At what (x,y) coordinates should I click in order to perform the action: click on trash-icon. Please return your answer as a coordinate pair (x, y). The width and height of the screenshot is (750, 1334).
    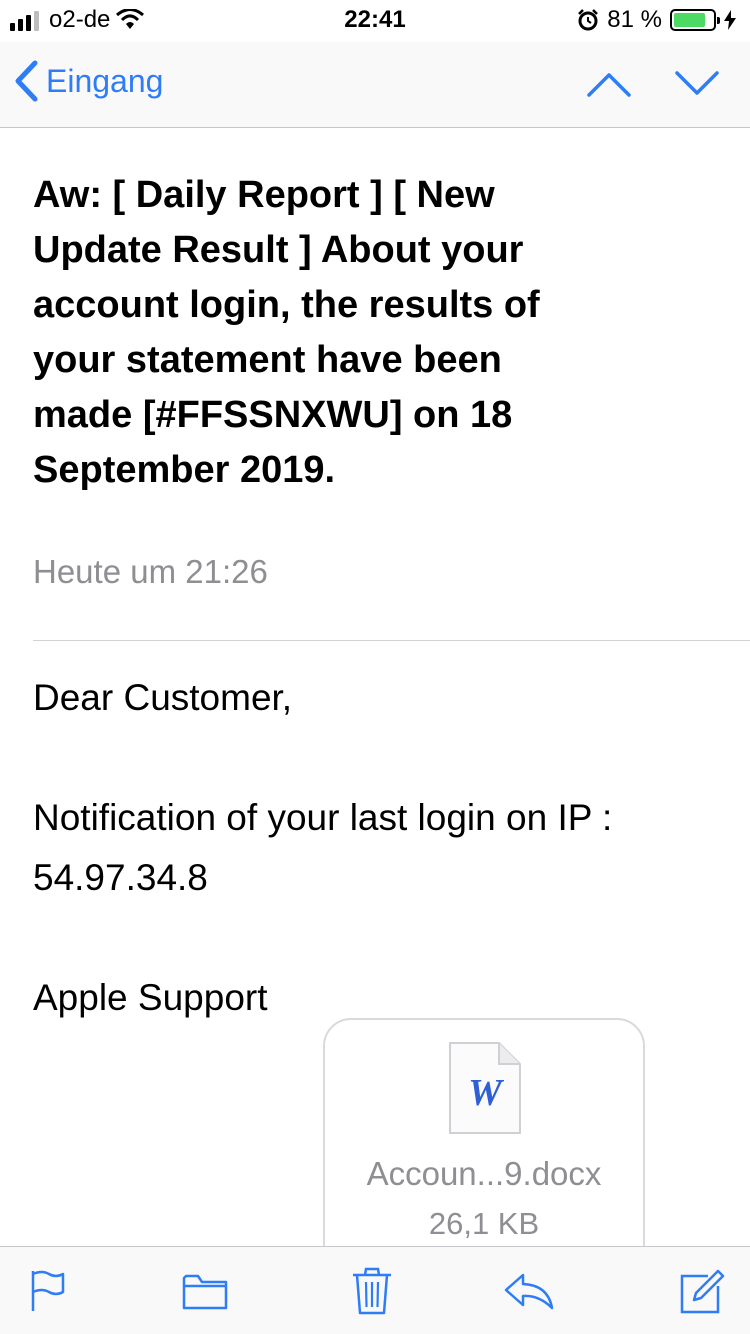
    Looking at the image, I should click on (372, 1291).